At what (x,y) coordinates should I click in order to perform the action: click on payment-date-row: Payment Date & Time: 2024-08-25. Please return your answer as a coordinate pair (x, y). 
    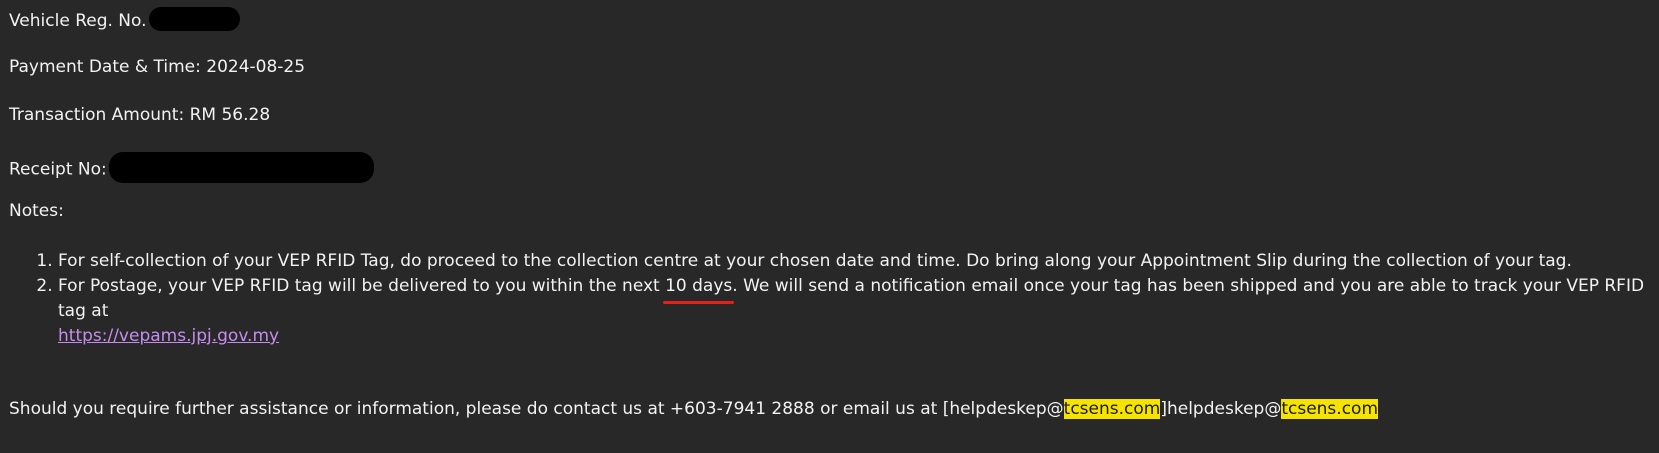
    Looking at the image, I should click on (157, 67).